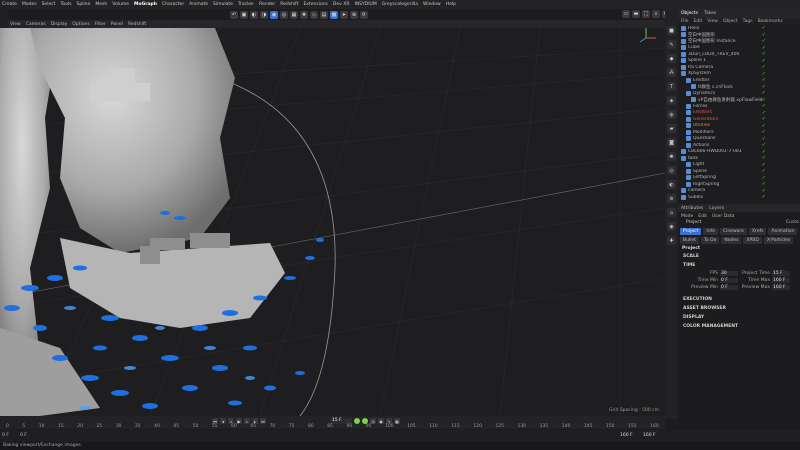 This screenshot has width=800, height=450. What do you see at coordinates (729, 273) in the screenshot?
I see `field-value: 30` at bounding box center [729, 273].